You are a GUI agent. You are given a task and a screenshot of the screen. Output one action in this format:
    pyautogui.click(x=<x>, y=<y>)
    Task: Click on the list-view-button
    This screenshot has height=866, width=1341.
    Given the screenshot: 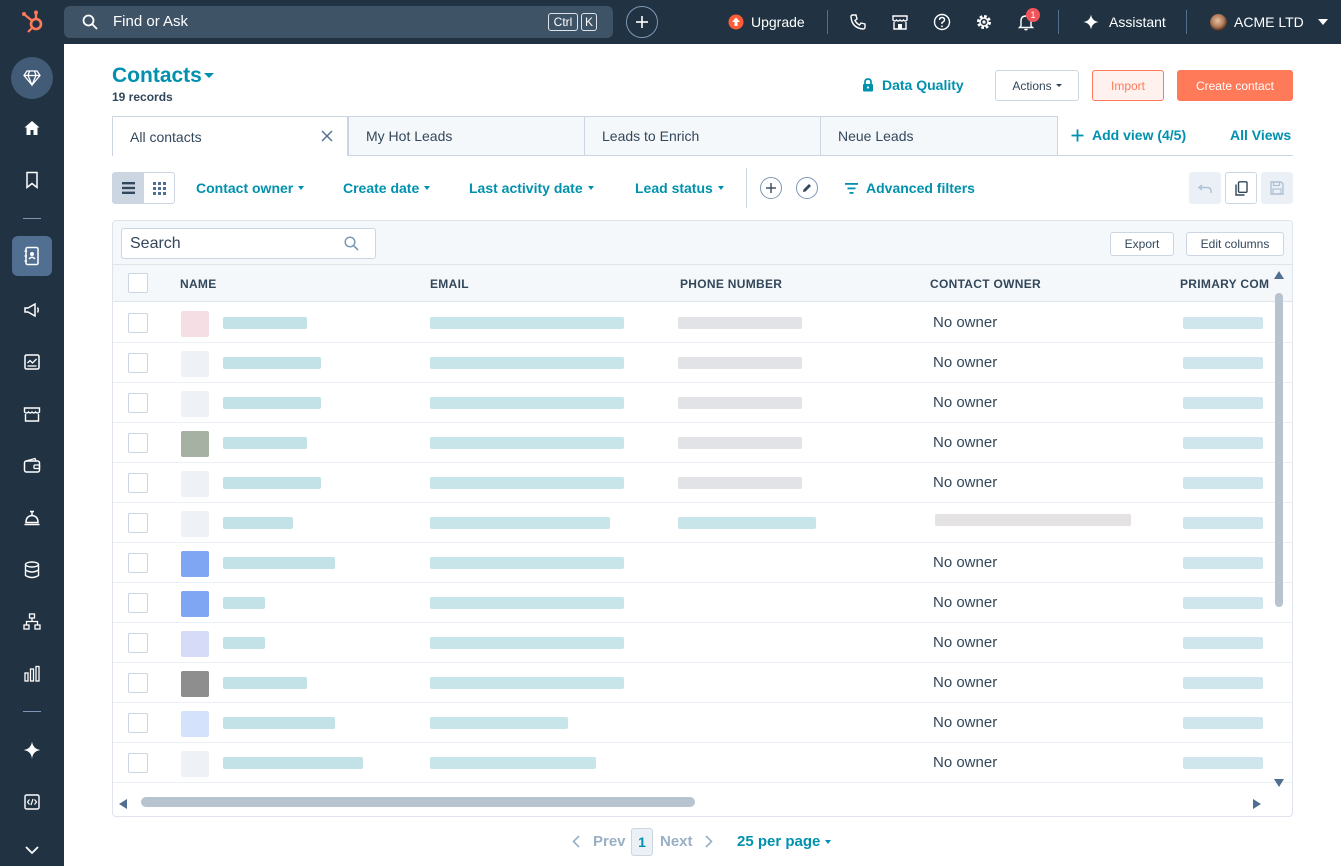 What is the action you would take?
    pyautogui.click(x=128, y=188)
    